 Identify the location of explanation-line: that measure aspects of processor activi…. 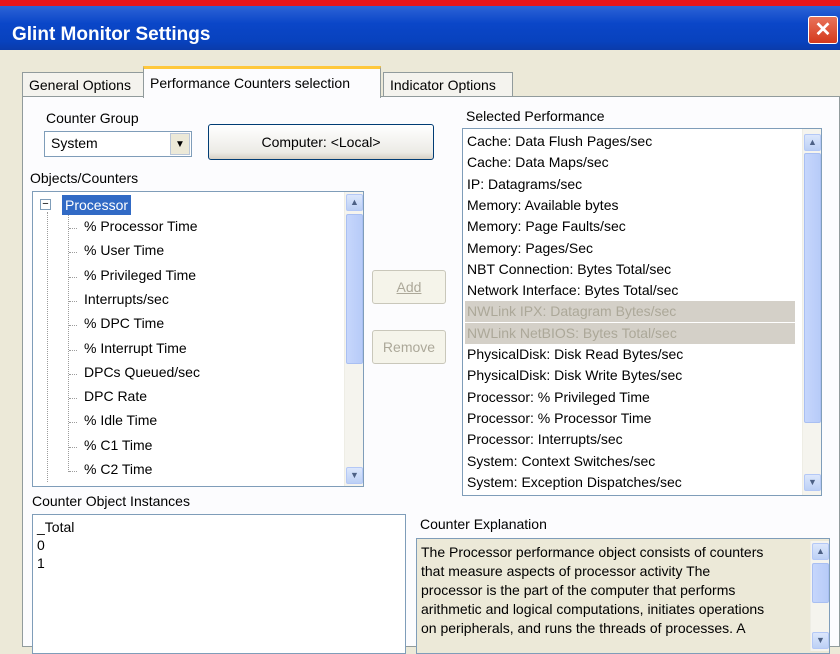
(566, 571).